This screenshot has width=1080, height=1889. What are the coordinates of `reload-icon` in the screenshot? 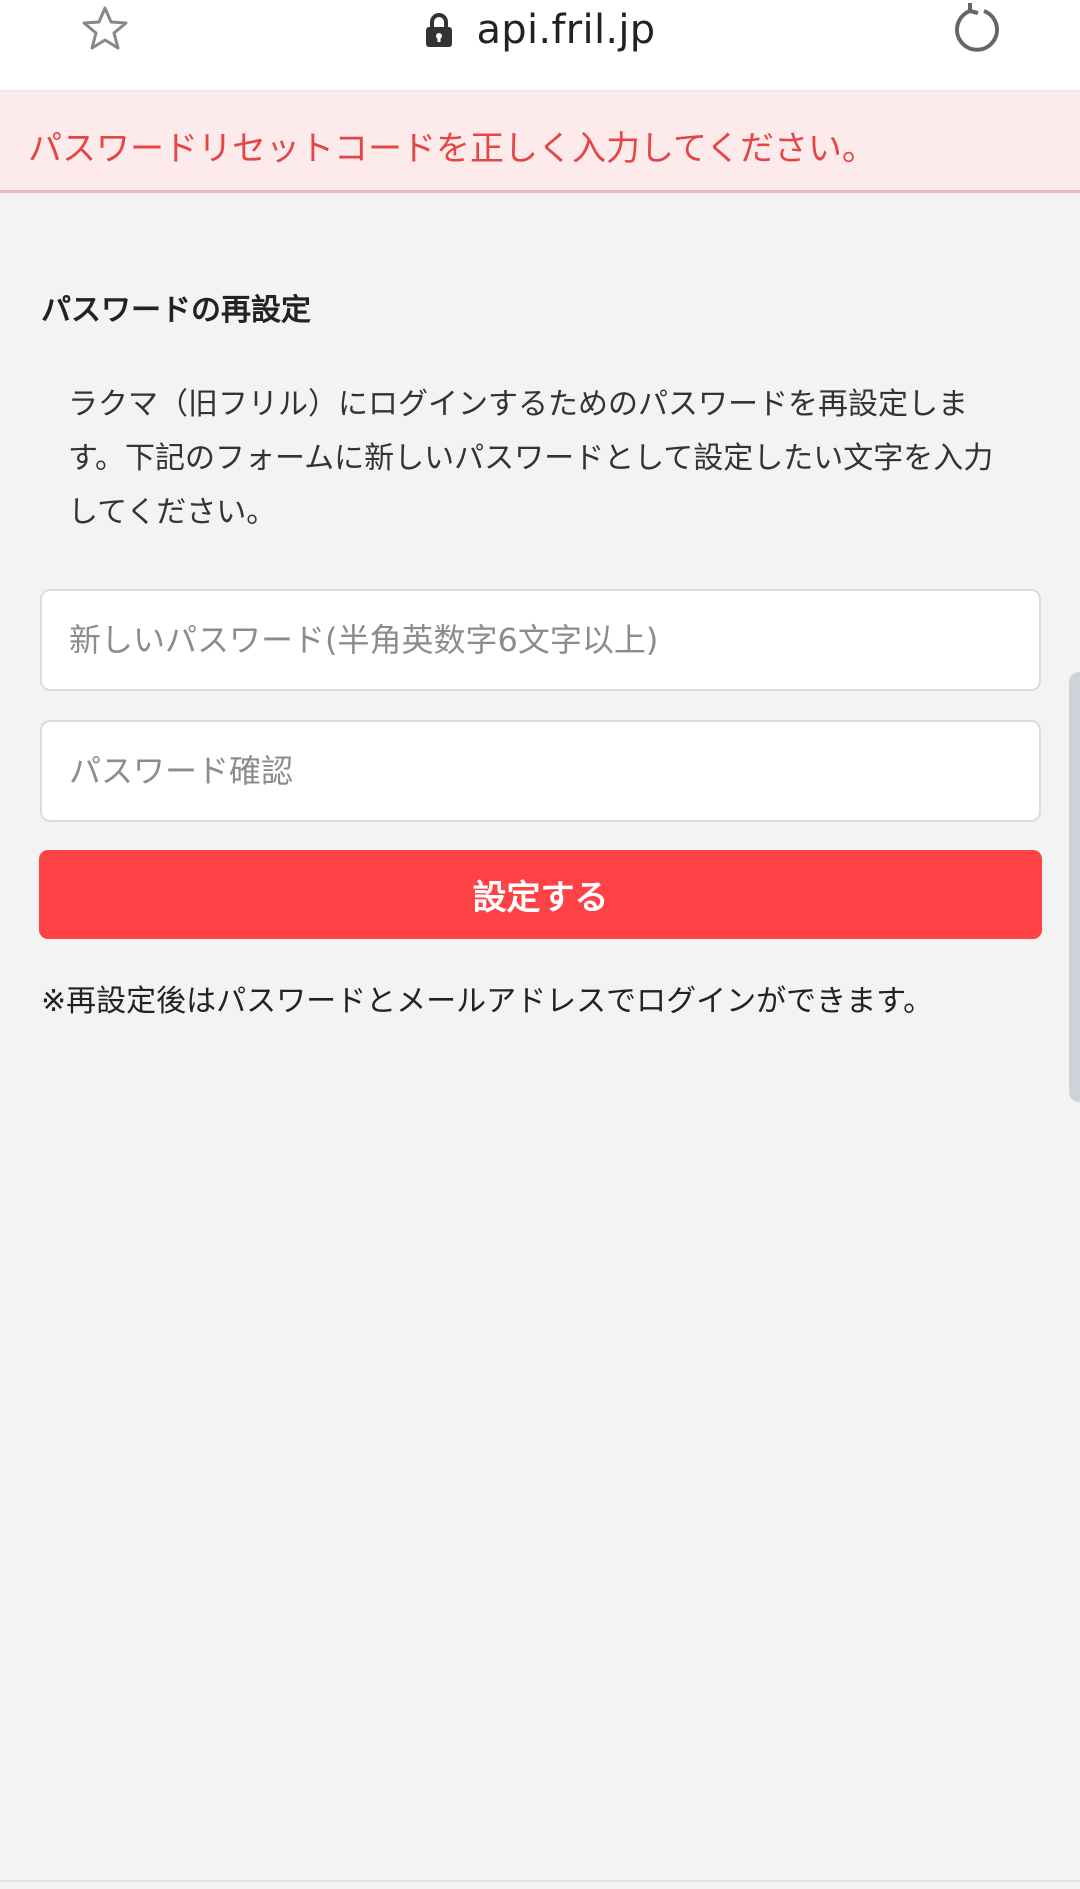 It's located at (976, 30).